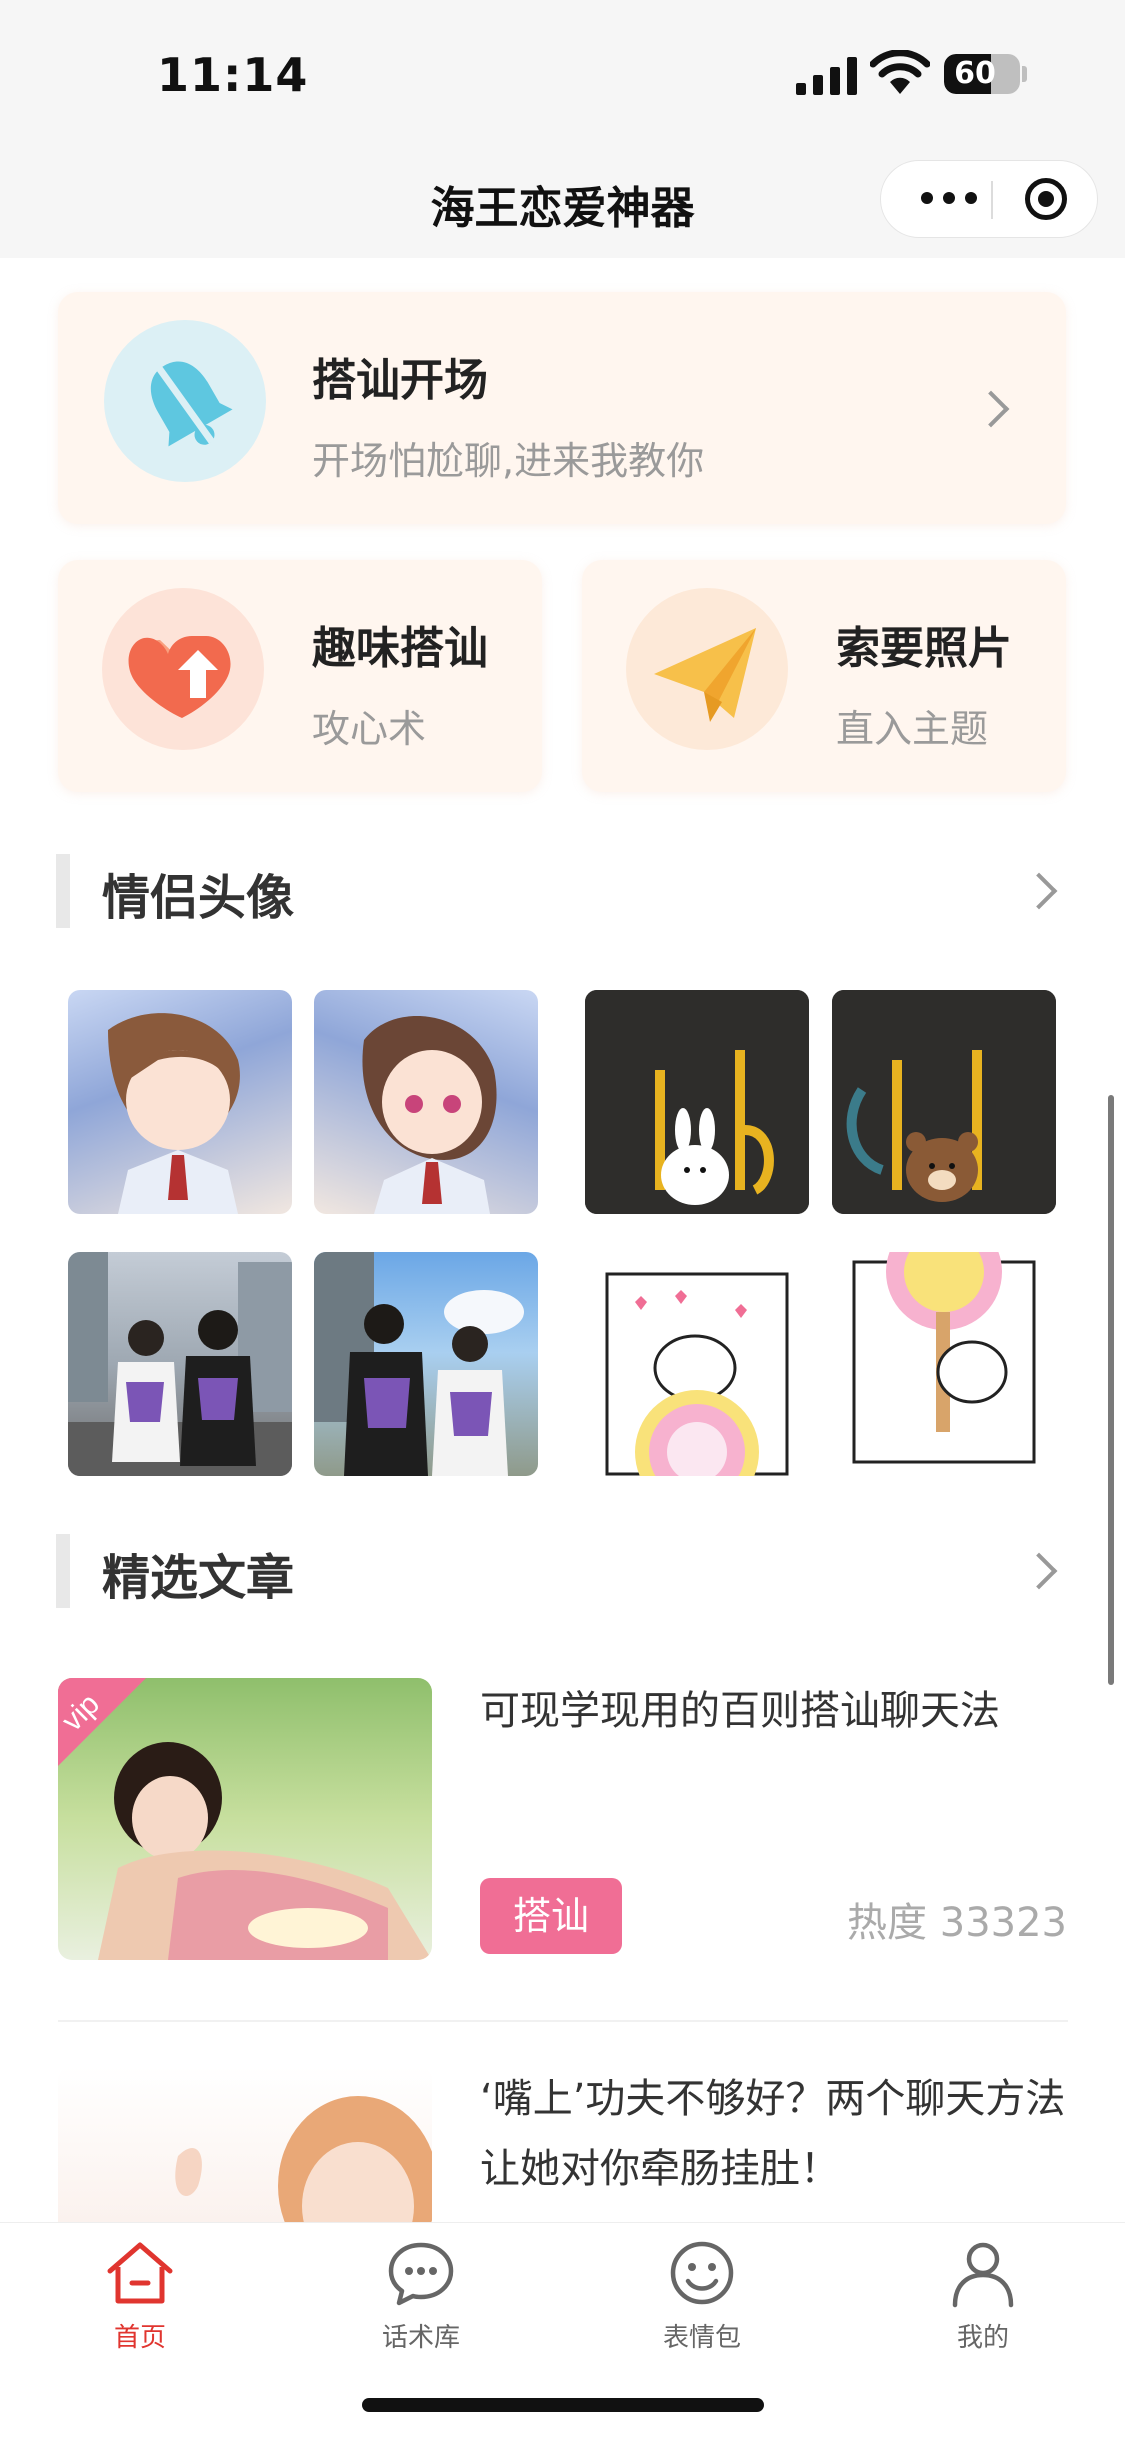 Image resolution: width=1125 pixels, height=2437 pixels. What do you see at coordinates (562, 204) in the screenshot?
I see `nav-bar: 海王恋爱神器` at bounding box center [562, 204].